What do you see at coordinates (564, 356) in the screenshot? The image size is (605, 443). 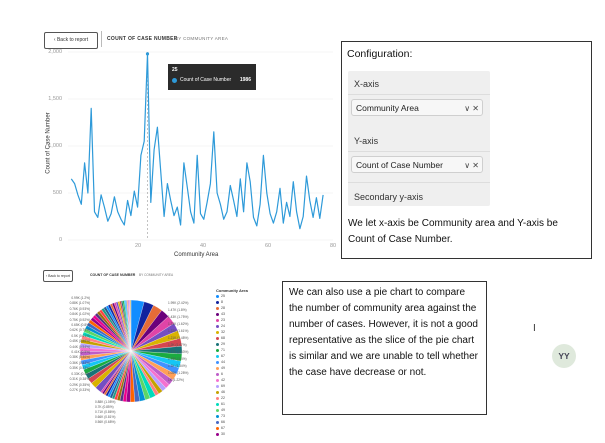 I see `avatar: YY` at bounding box center [564, 356].